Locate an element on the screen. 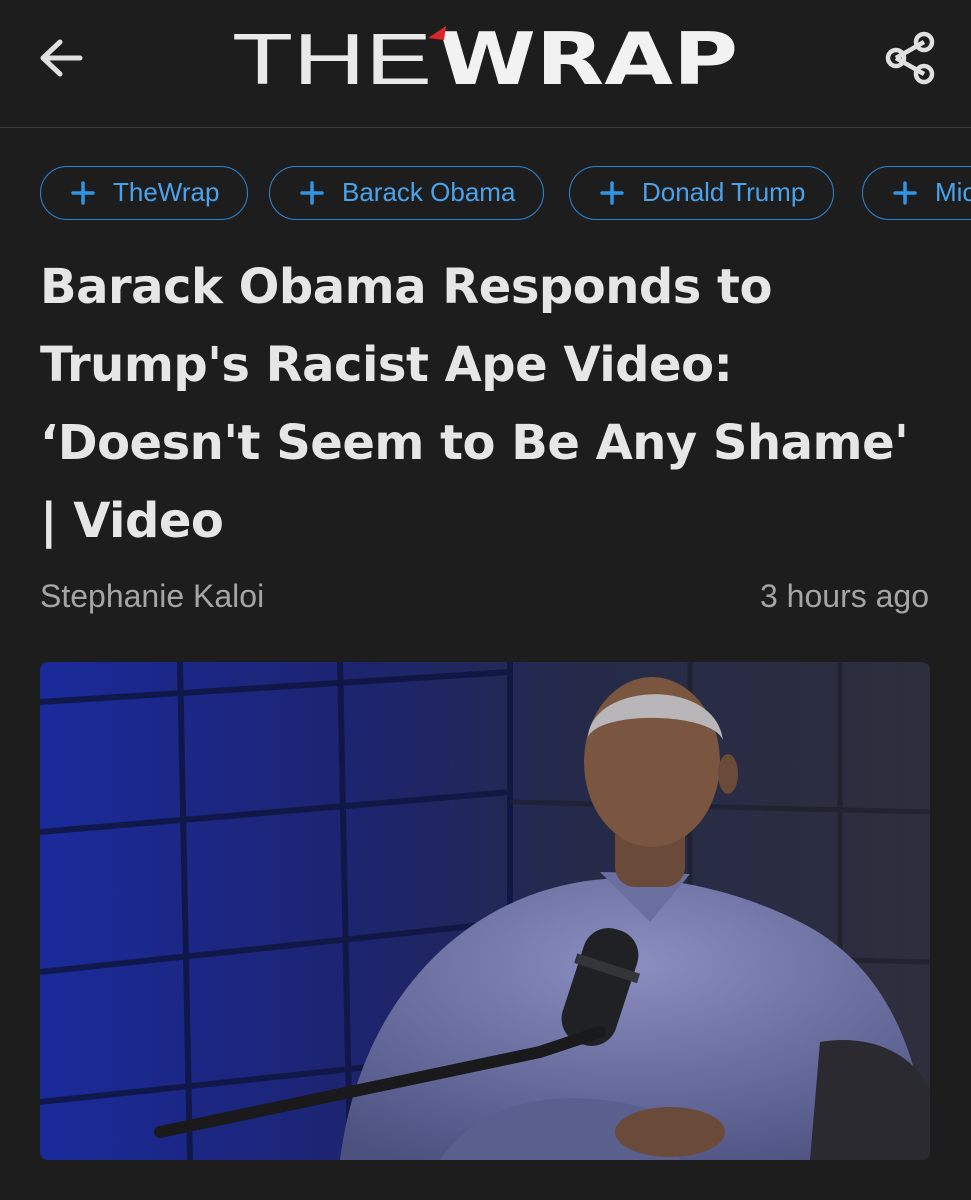  headline-line: ‘Doesn't Seem to Be Any Shame' is located at coordinates (474, 443).